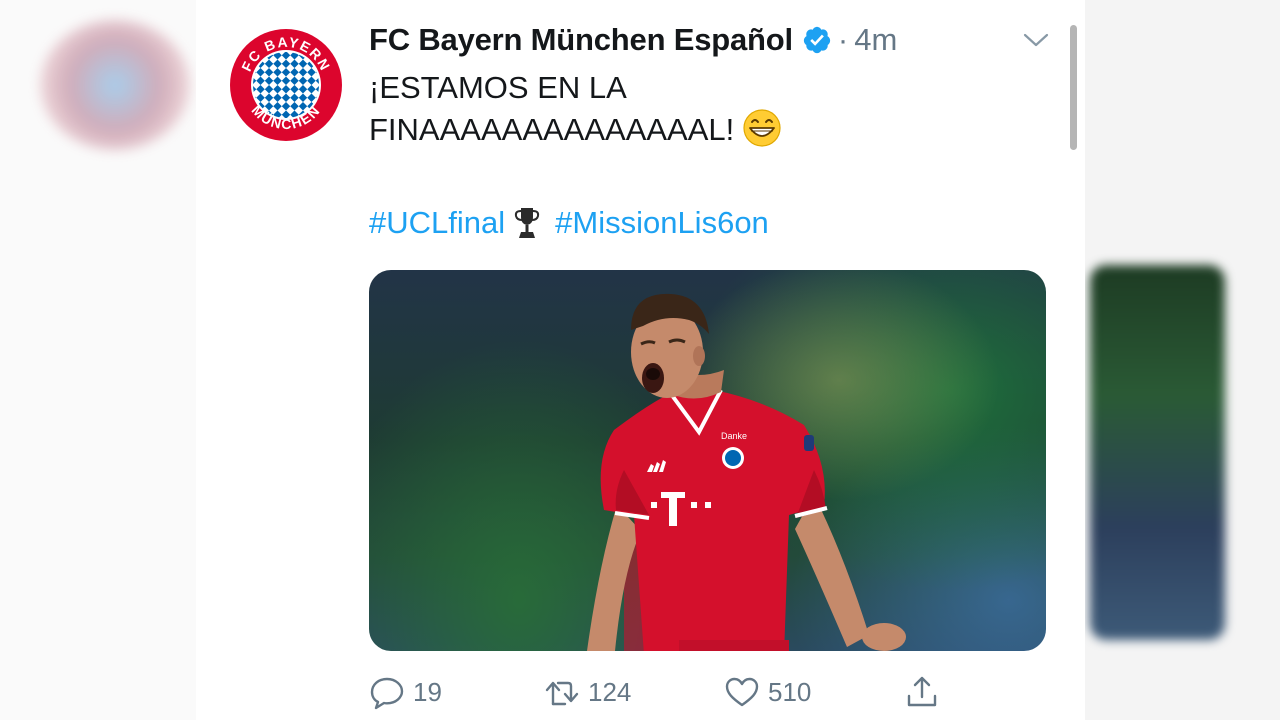 The image size is (1280, 720). What do you see at coordinates (669, 692) in the screenshot?
I see `tweet-actions: 19 124 510` at bounding box center [669, 692].